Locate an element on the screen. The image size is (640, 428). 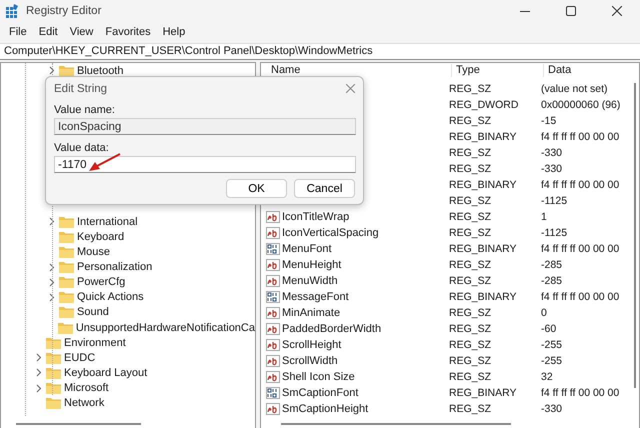
menu-item: View is located at coordinates (81, 32).